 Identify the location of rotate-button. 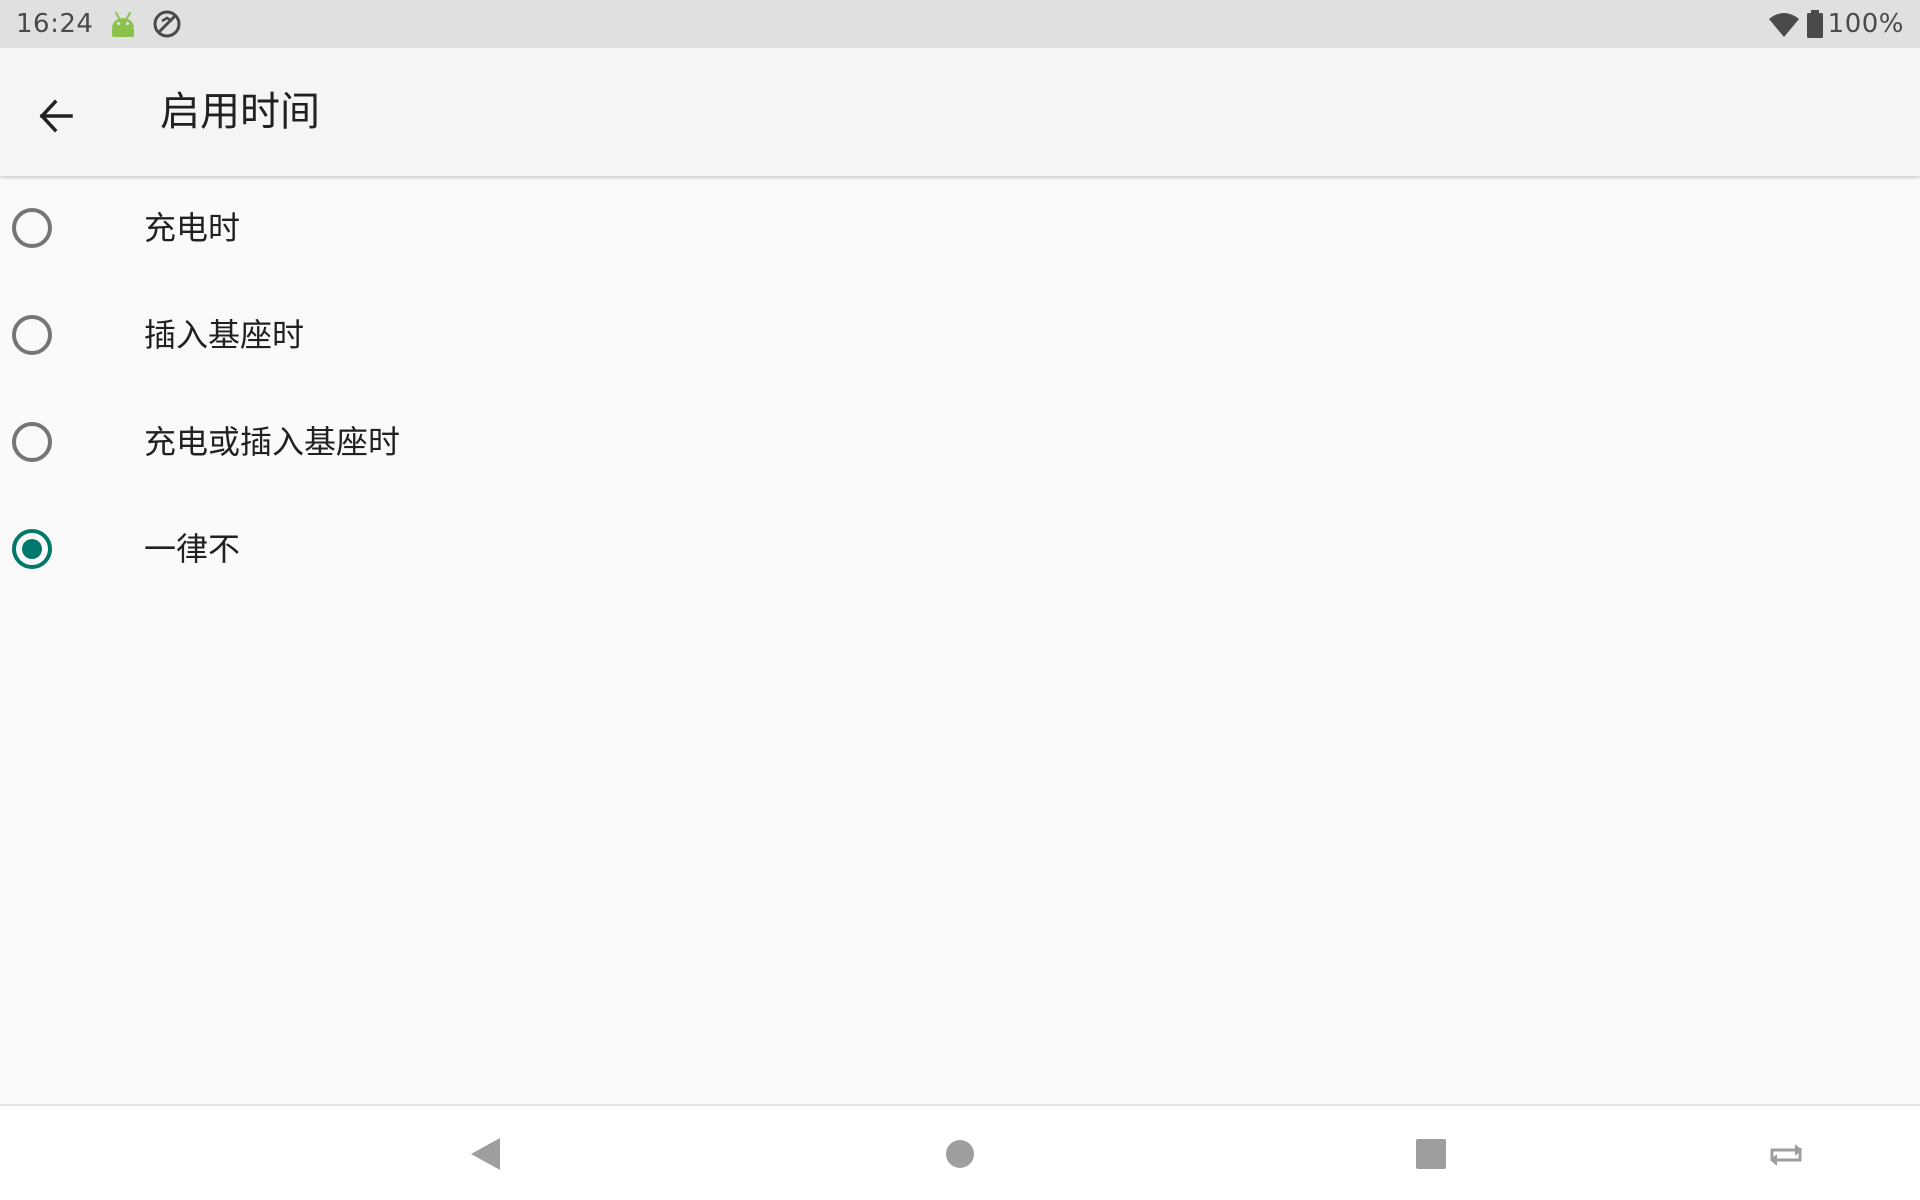
(1786, 1154).